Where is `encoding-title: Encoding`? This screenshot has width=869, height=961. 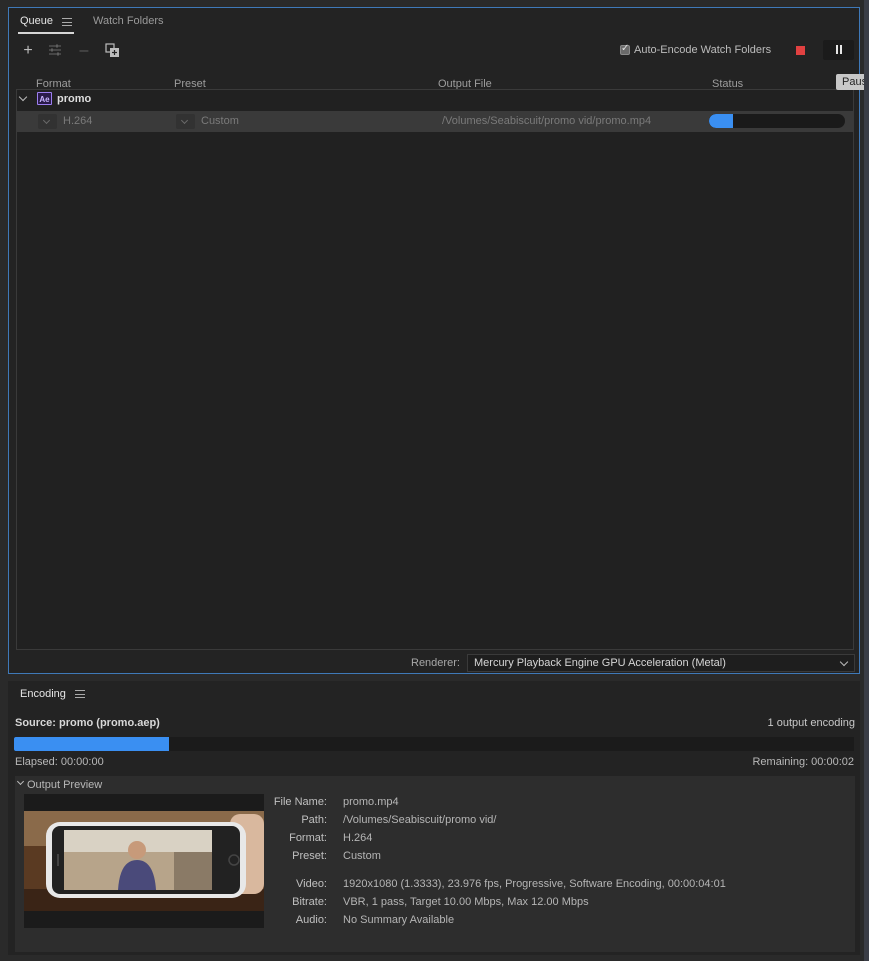 encoding-title: Encoding is located at coordinates (43, 694).